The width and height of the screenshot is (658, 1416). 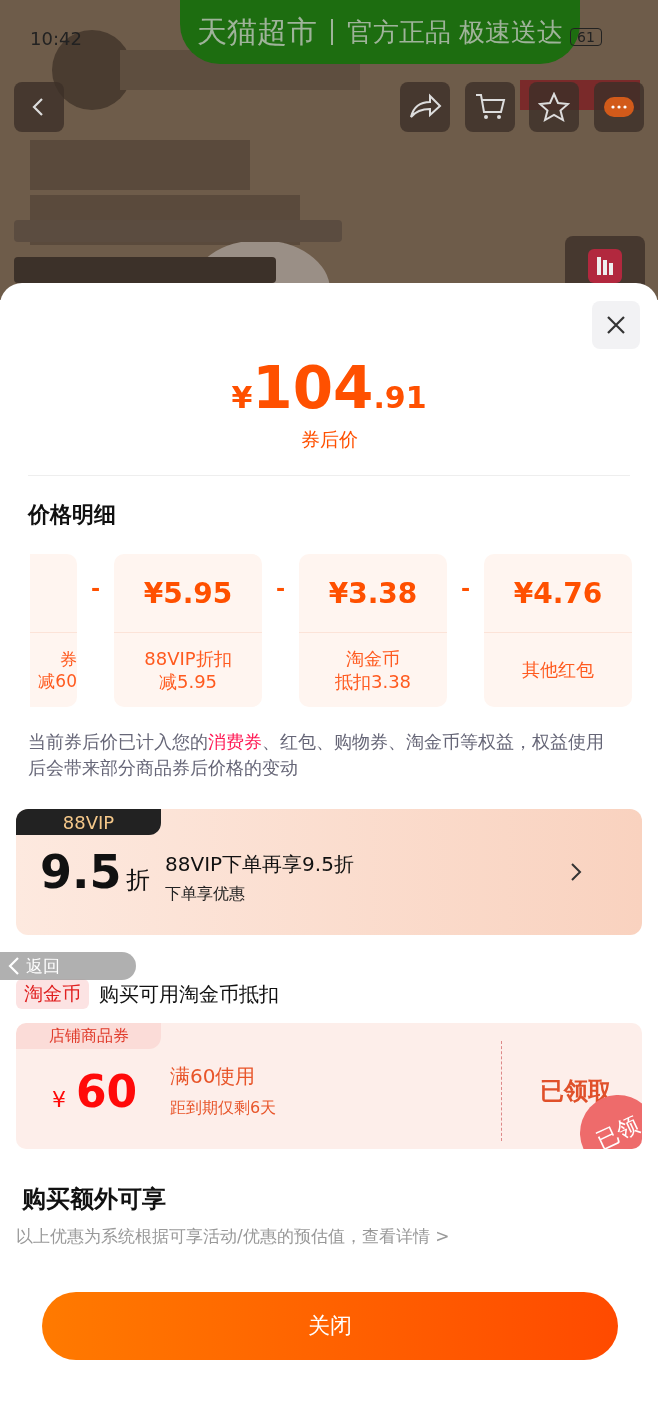 I want to click on details-link: 以上优惠为系统根据可享活动/优惠的预估值，查看详情 >, so click(x=337, y=1237).